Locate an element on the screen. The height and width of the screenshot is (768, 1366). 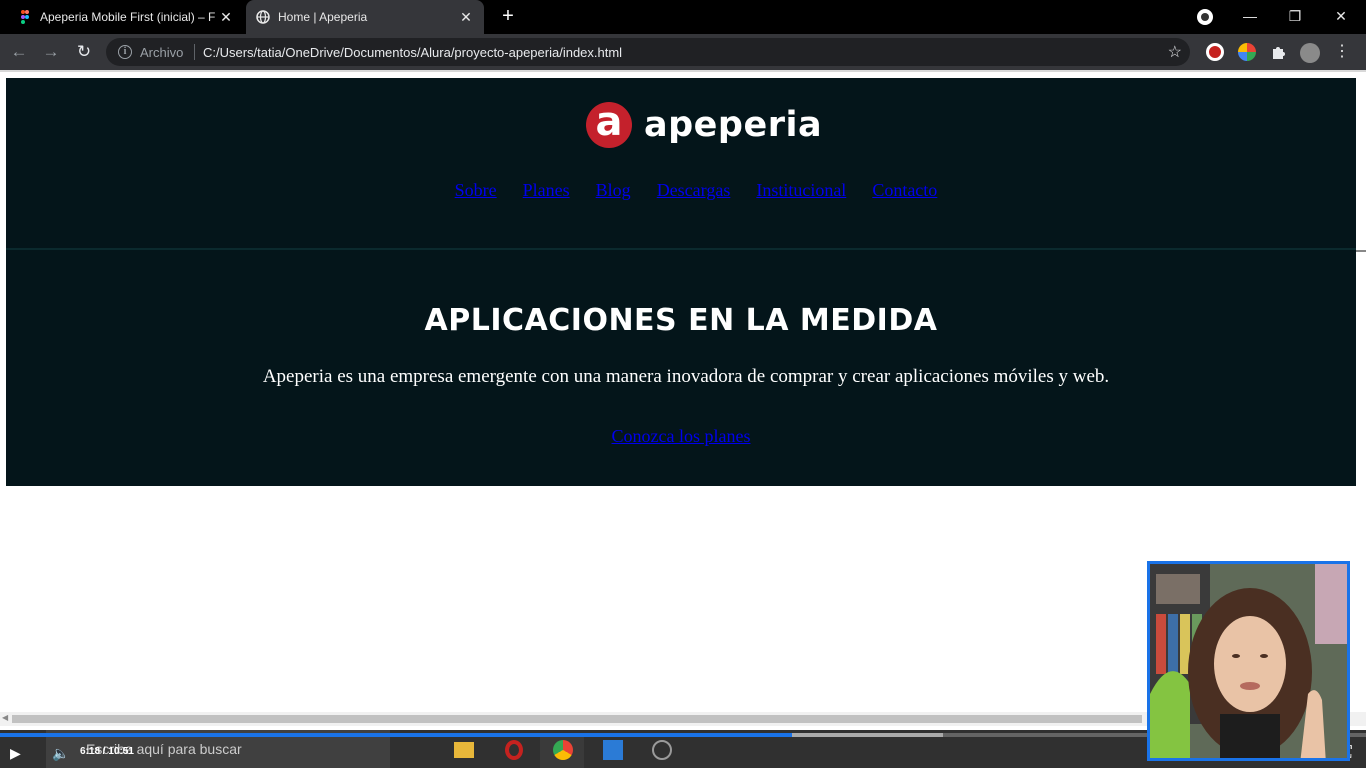
media-control-icon is located at coordinates (1205, 17).